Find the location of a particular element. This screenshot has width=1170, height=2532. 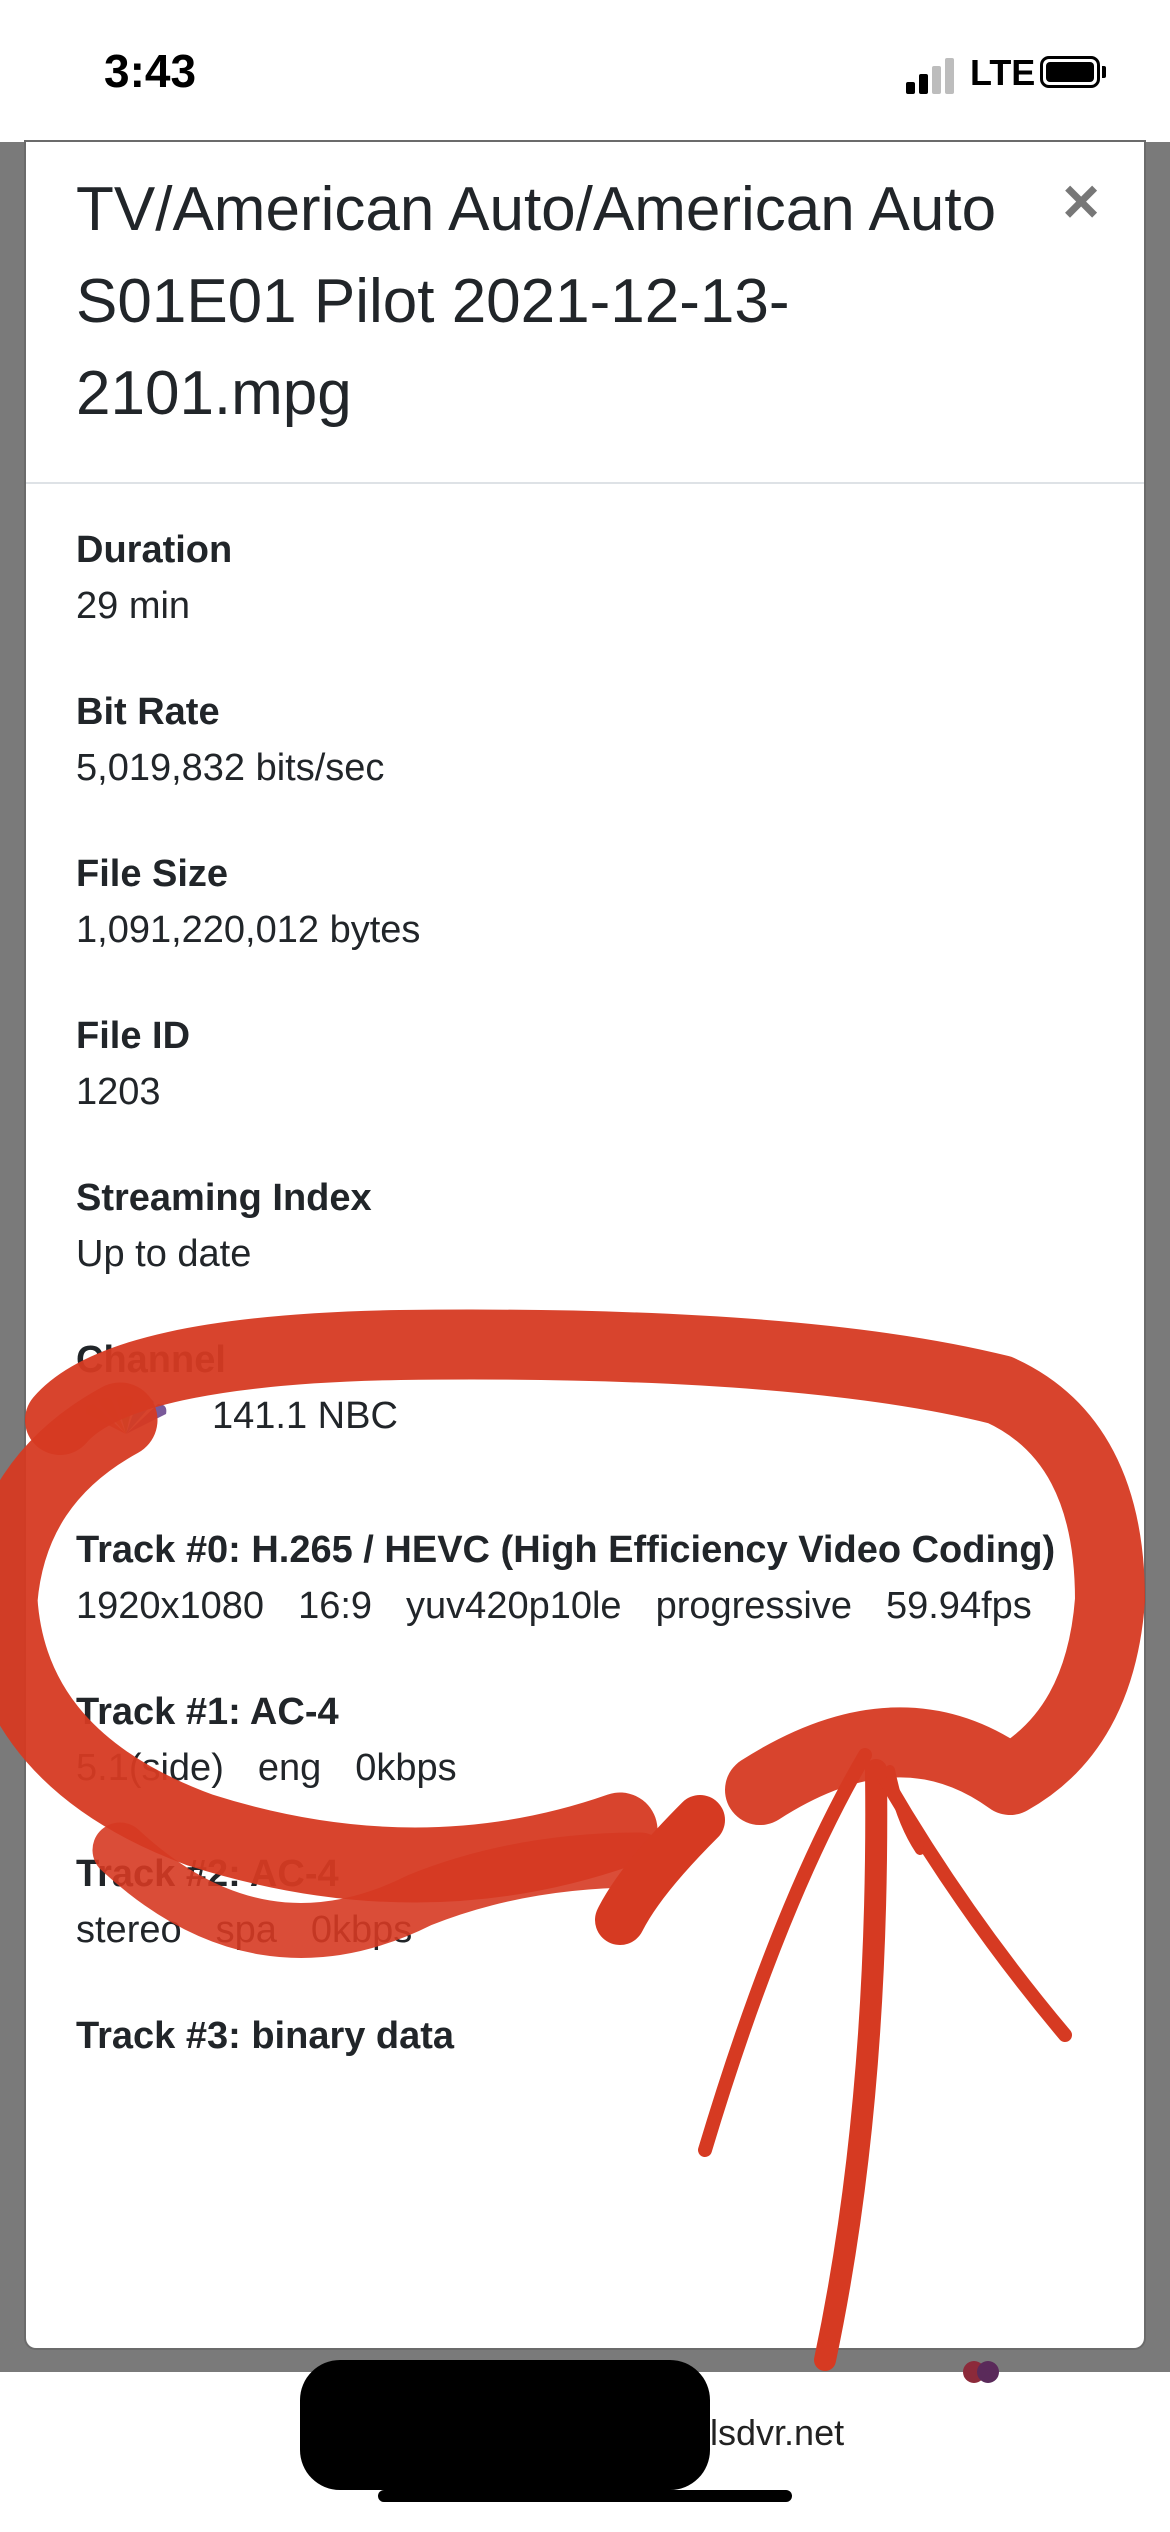

status-time: 3:43 is located at coordinates (150, 71).